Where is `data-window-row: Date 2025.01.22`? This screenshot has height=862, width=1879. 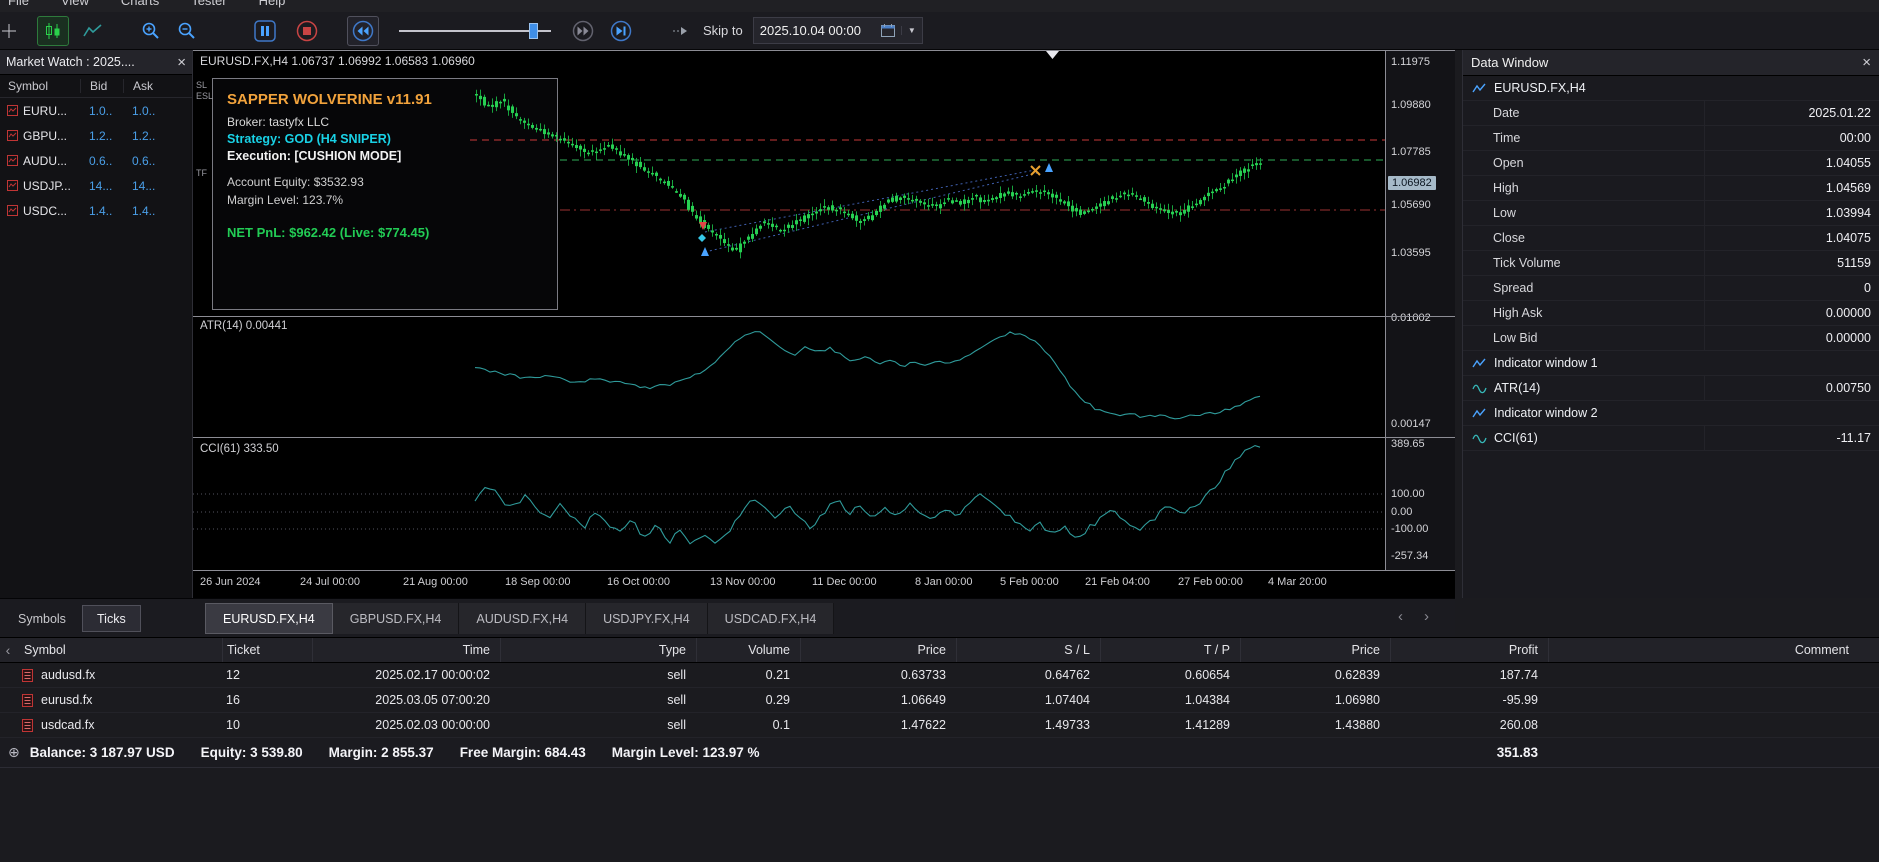 data-window-row: Date 2025.01.22 is located at coordinates (1671, 113).